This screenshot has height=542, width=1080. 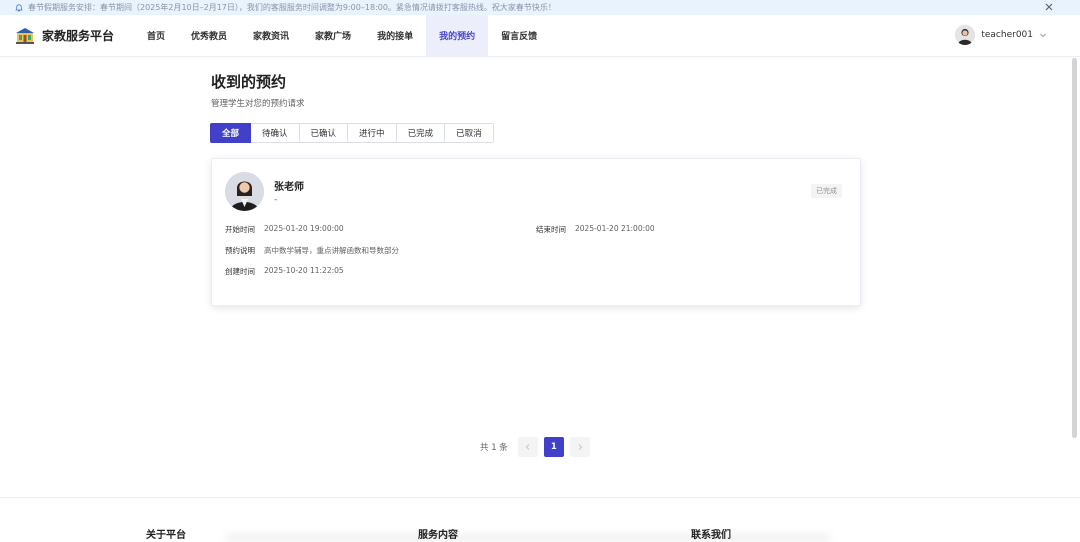 I want to click on user-menu: teacher001, so click(x=1001, y=35).